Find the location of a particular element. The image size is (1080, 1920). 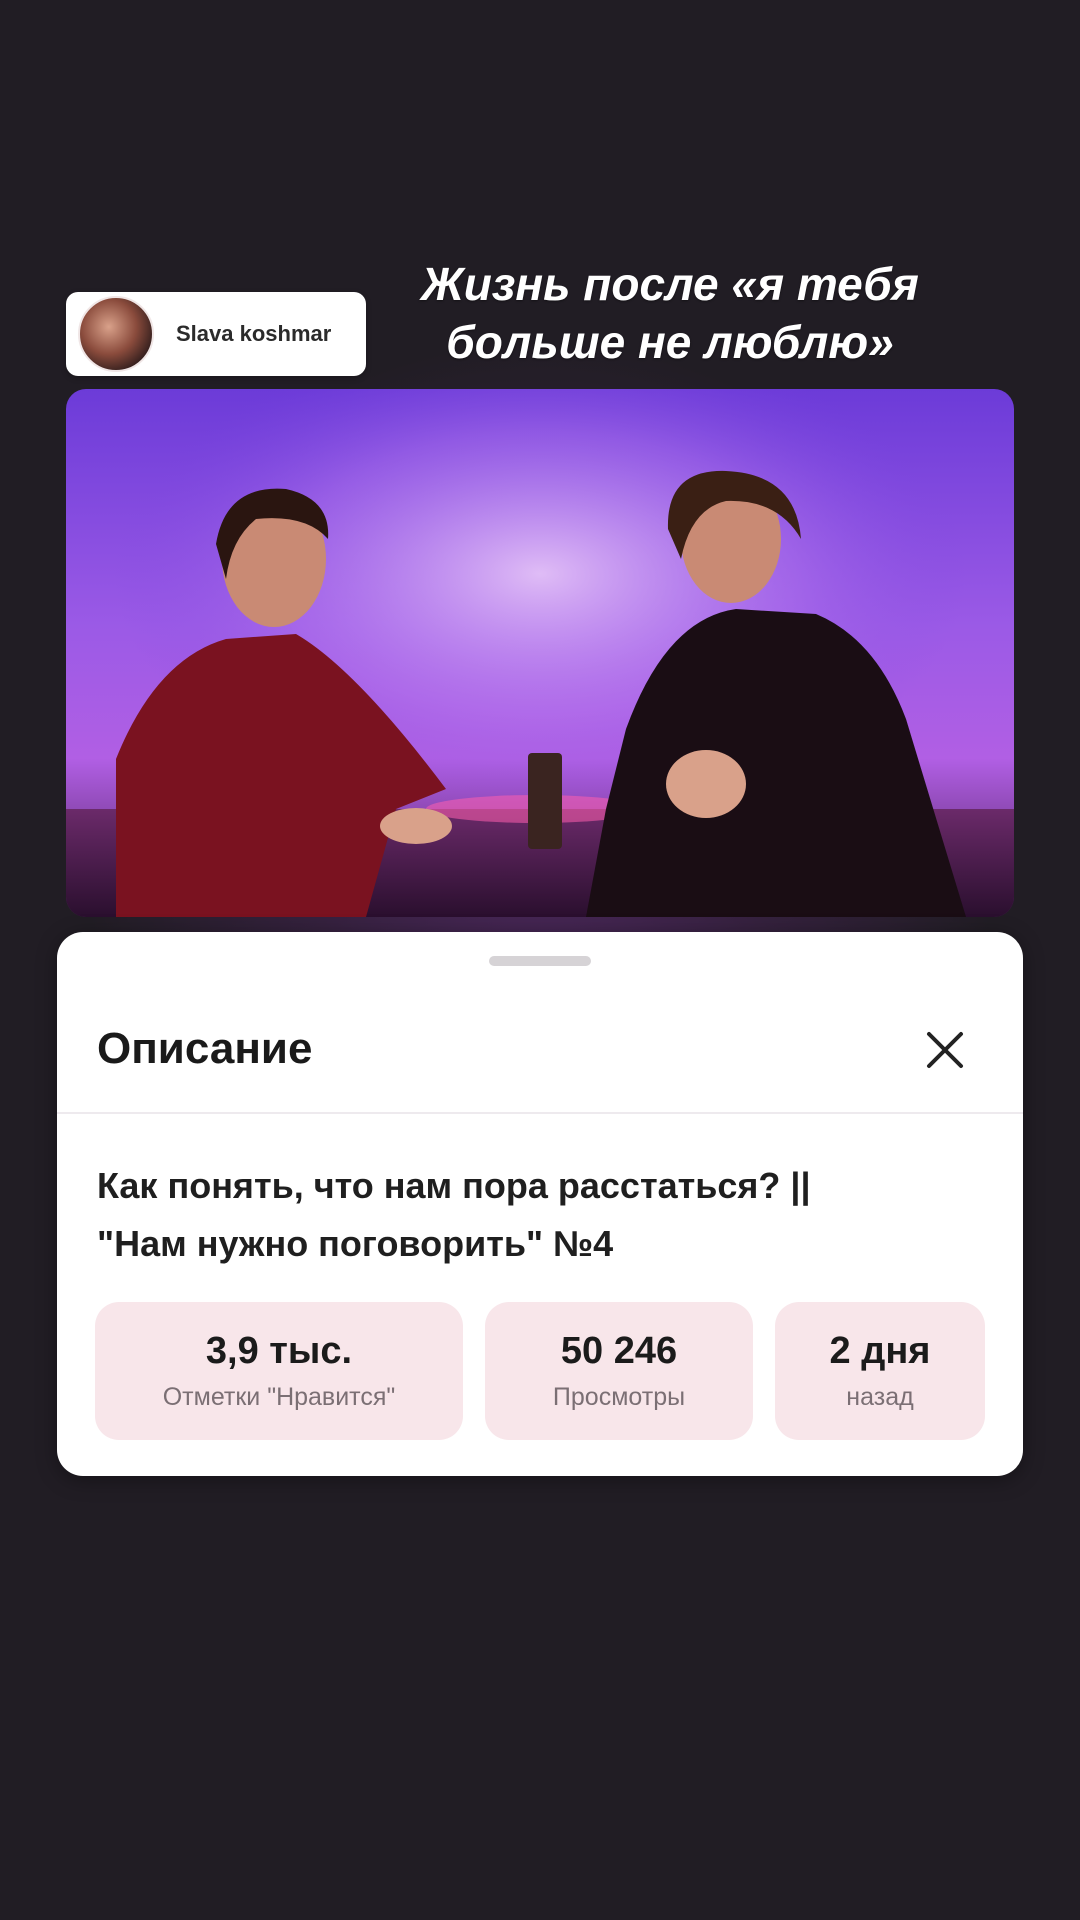

avatar is located at coordinates (116, 334).